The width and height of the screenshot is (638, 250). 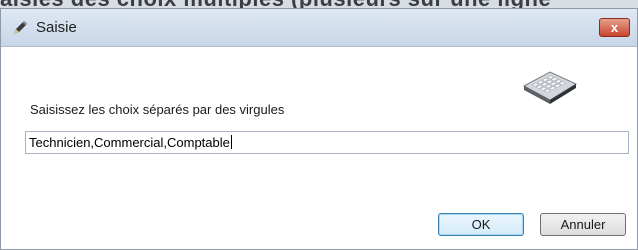 I want to click on text-caret, so click(x=231, y=142).